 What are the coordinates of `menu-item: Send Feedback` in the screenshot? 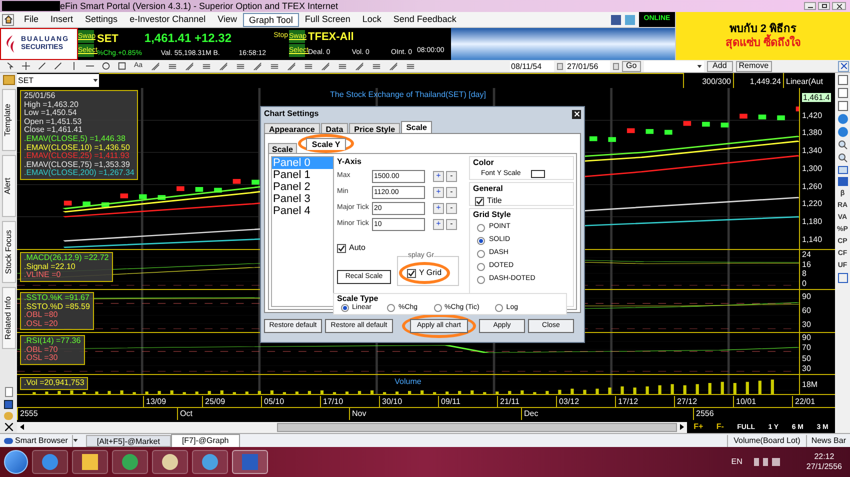 It's located at (424, 19).